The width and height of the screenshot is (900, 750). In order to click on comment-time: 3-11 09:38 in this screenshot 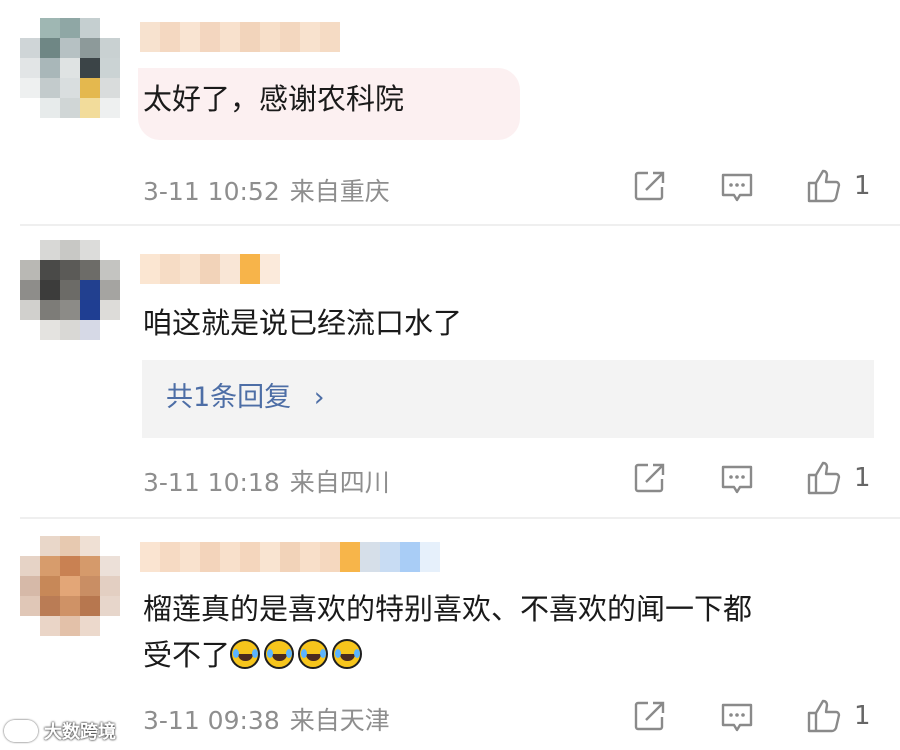, I will do `click(211, 720)`.